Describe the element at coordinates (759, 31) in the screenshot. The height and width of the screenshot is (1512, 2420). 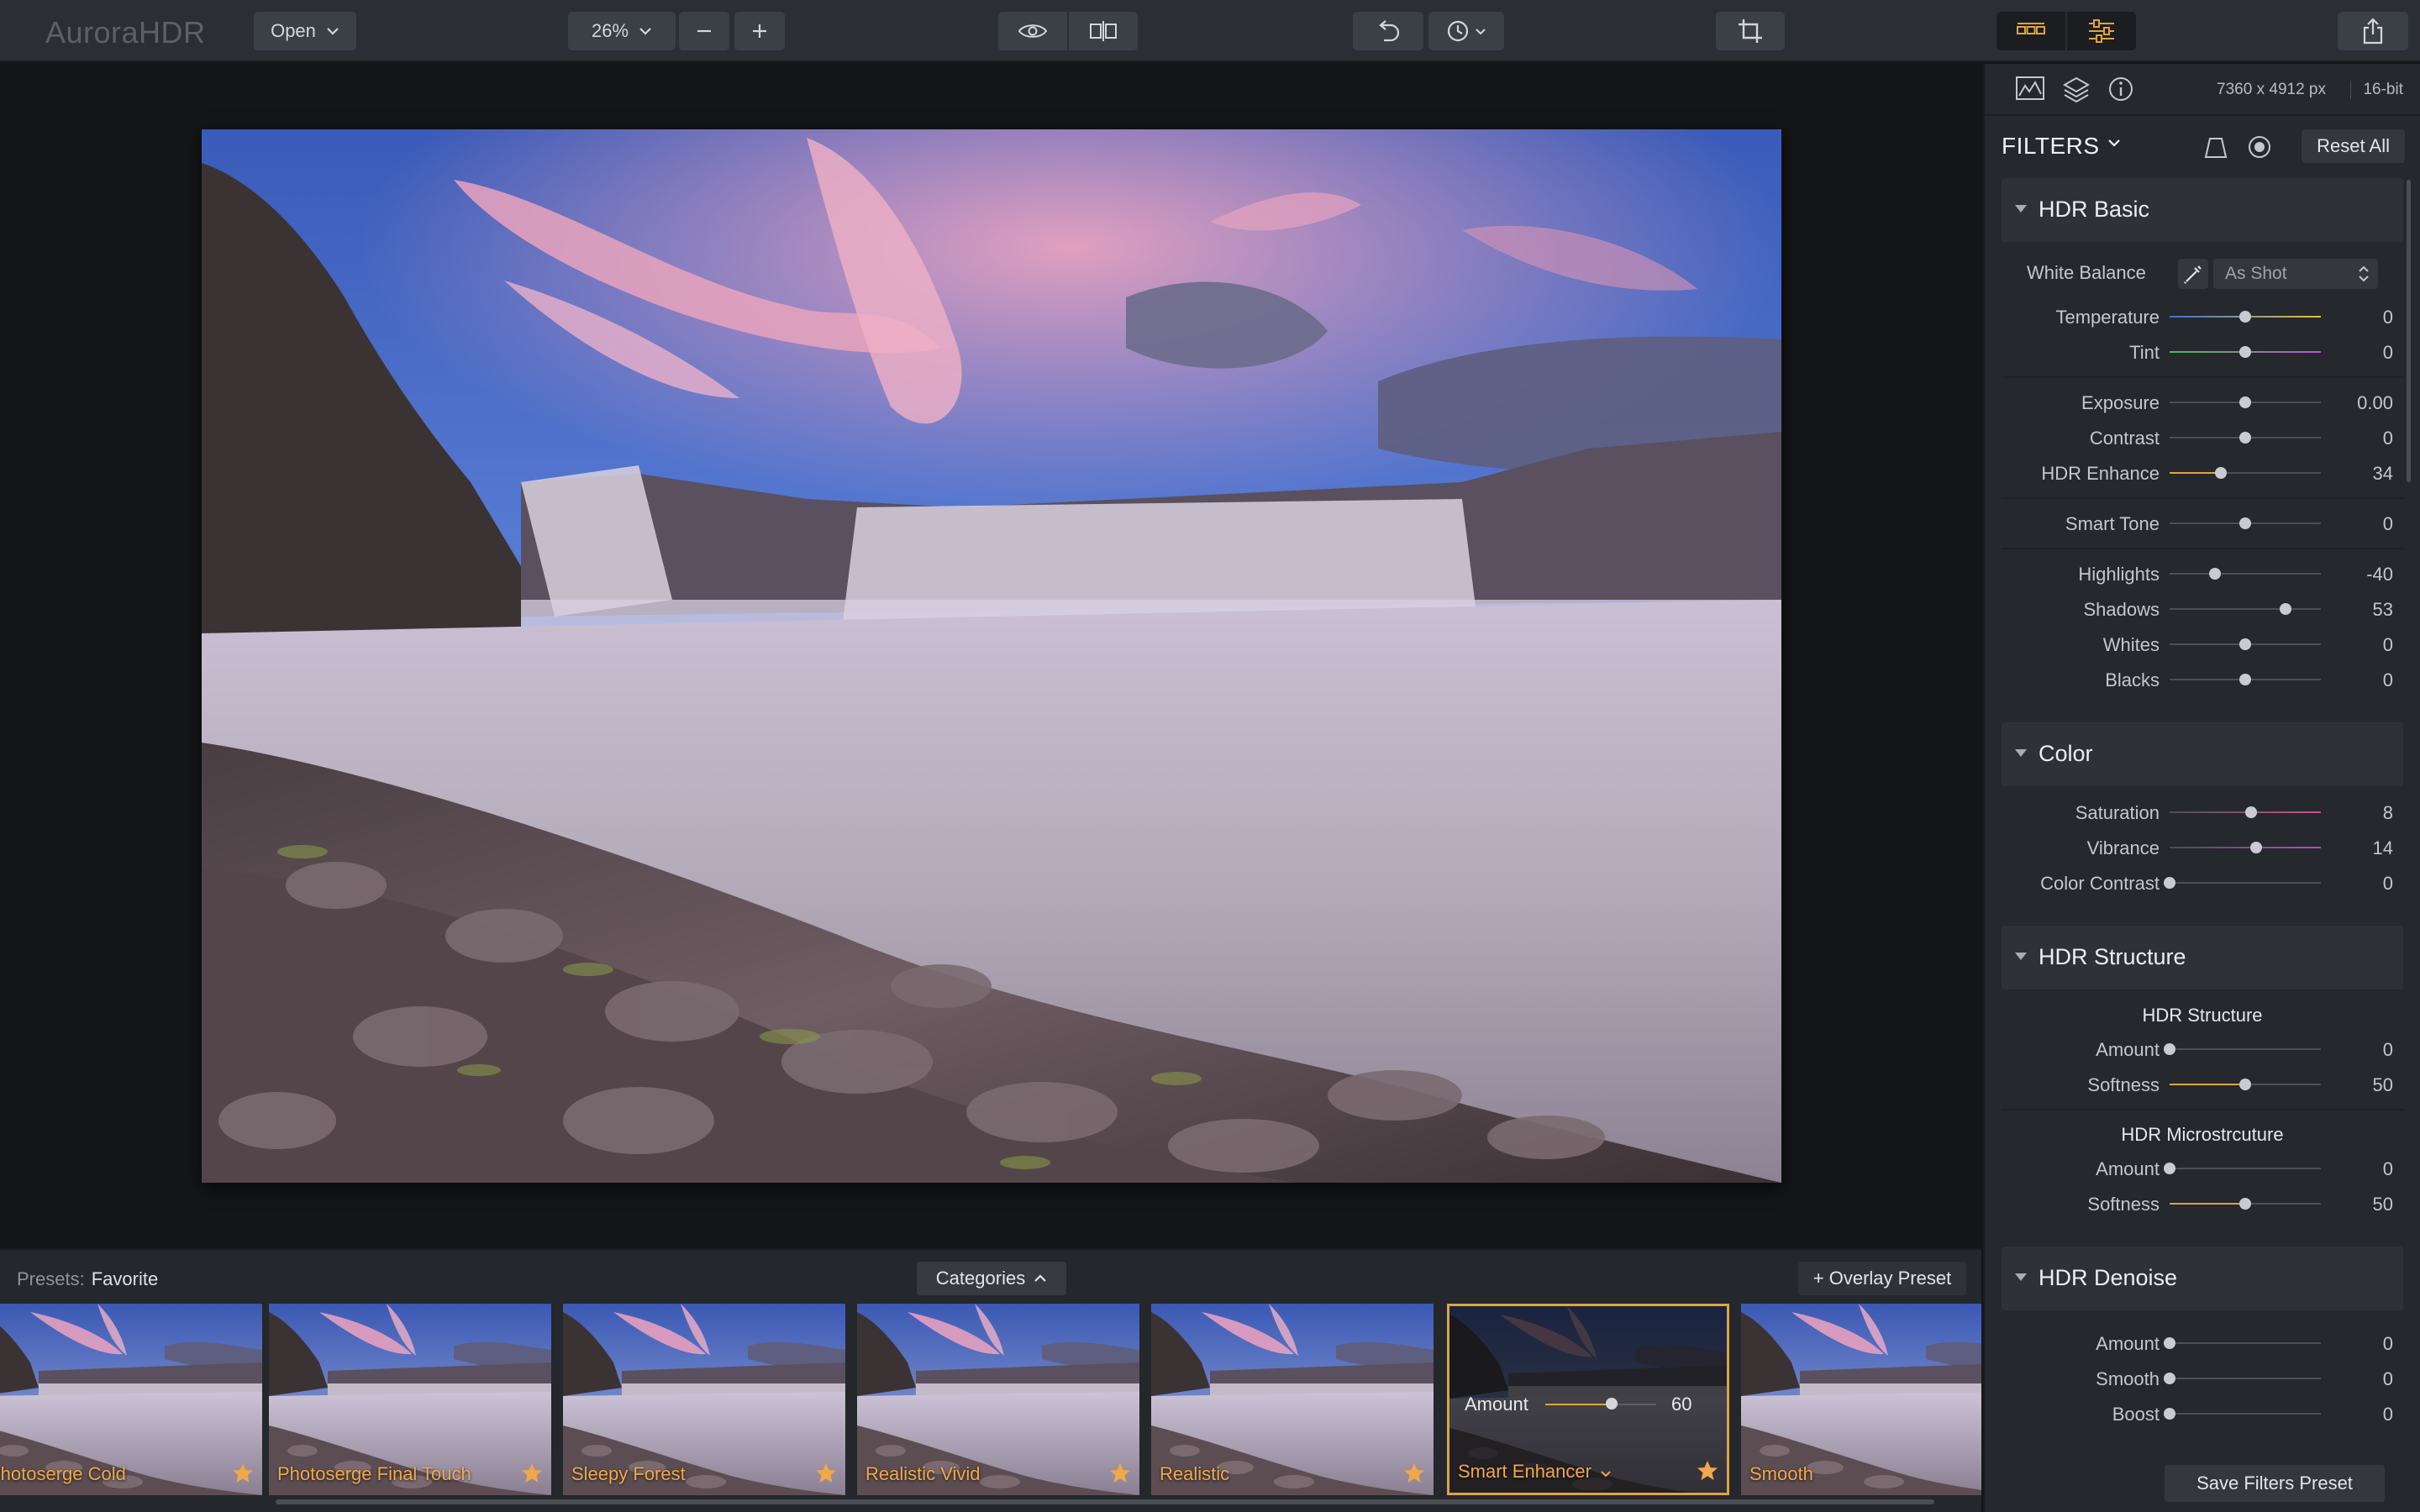
I see `zoom-in-button` at that location.